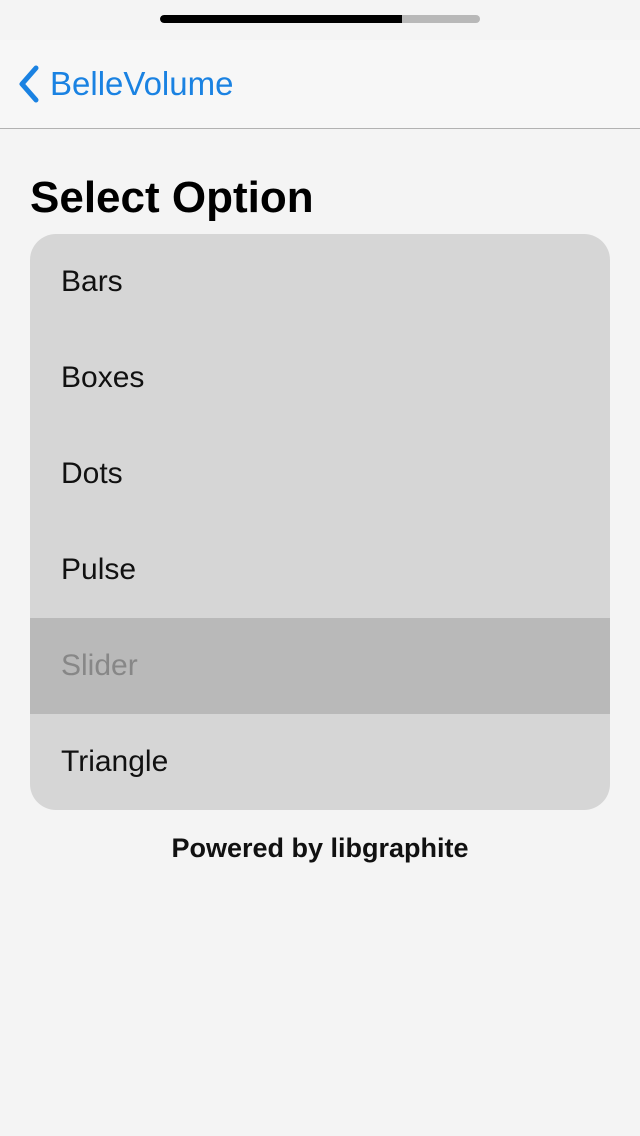 The image size is (640, 1136). Describe the element at coordinates (281, 19) in the screenshot. I see `volume-level-fill` at that location.